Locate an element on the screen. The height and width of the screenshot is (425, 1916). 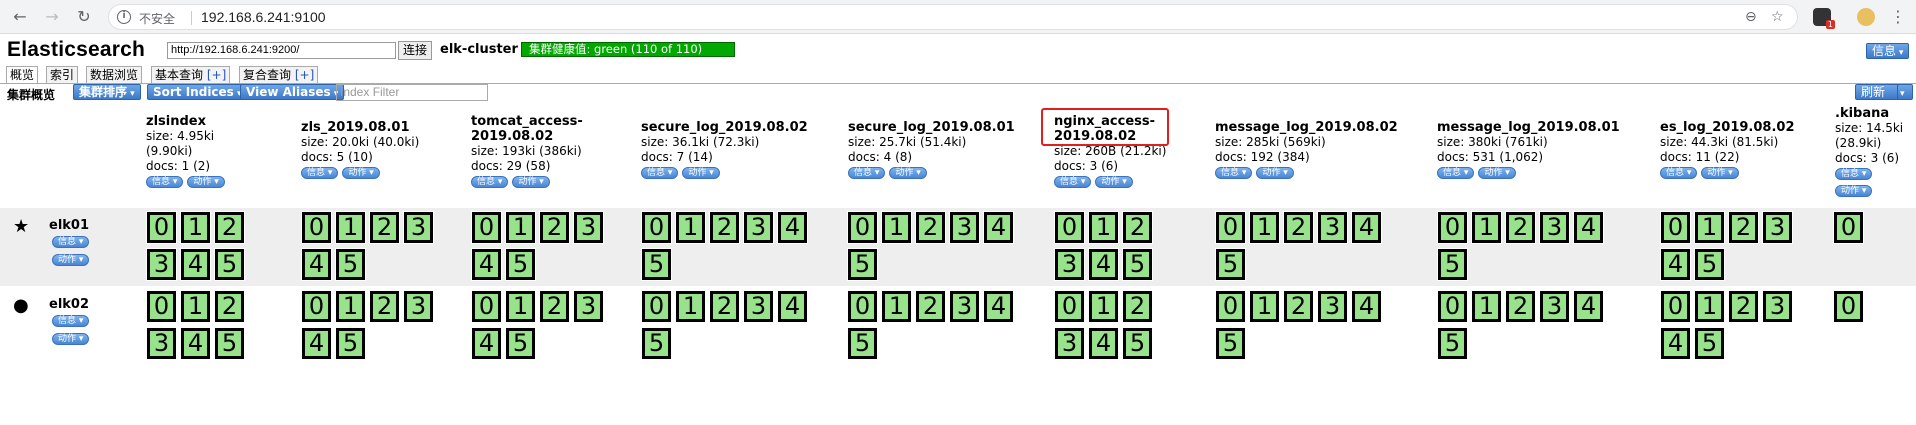
index-name: es_log_2019.08.02 is located at coordinates (1745, 127).